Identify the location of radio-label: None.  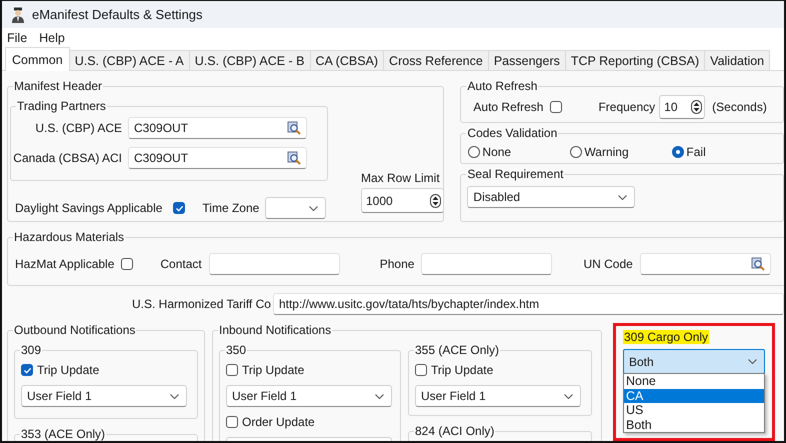
(497, 151).